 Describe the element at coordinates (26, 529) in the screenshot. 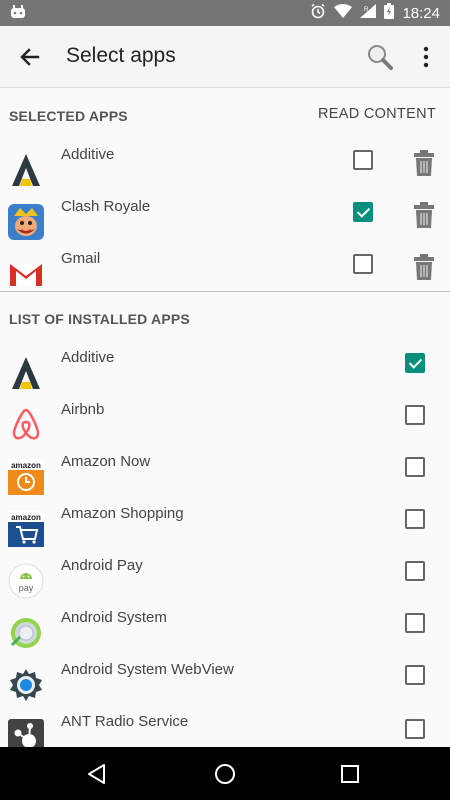

I see `amazon-shopping-app-icon: amazon` at that location.